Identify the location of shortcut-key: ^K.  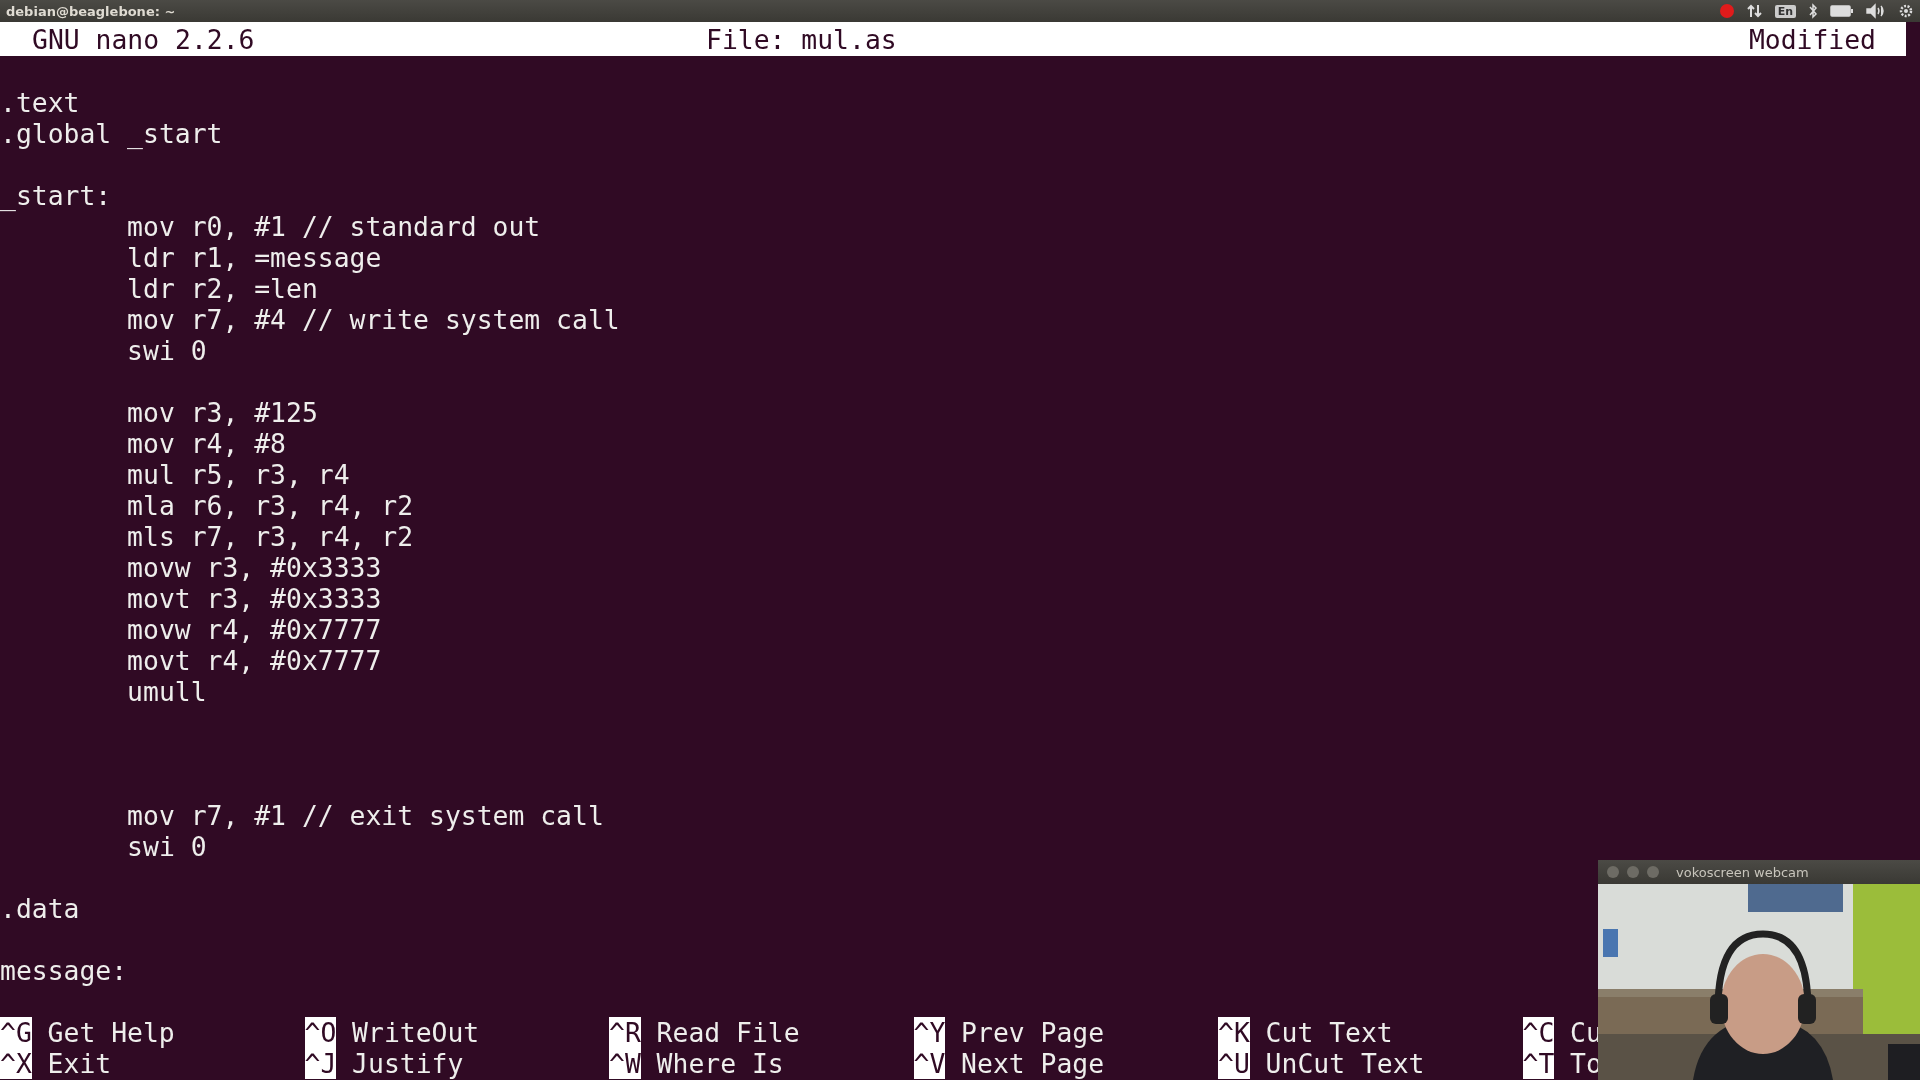
(1234, 1032).